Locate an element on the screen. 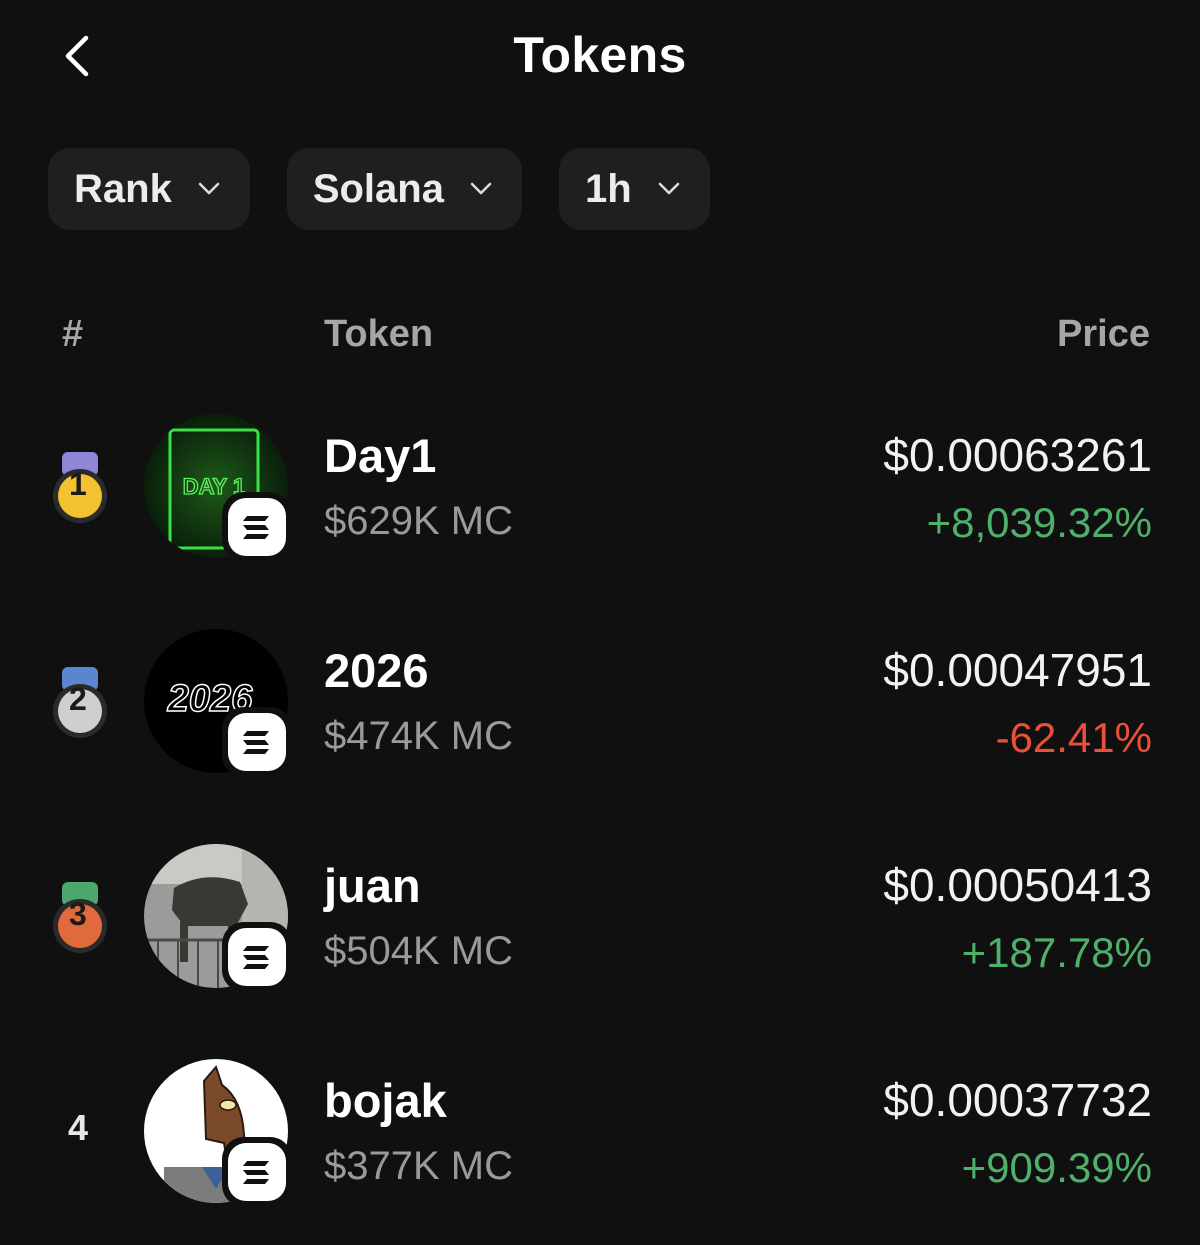 This screenshot has width=1200, height=1245. token-market-cap: $474K MC is located at coordinates (418, 736).